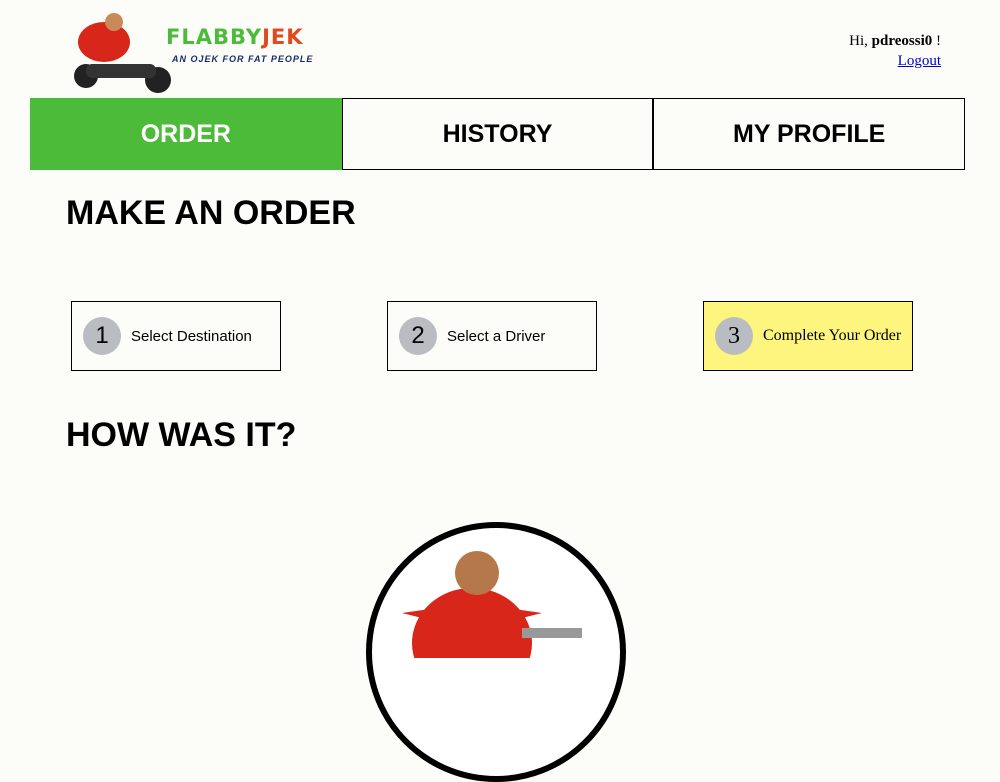 Image resolution: width=1000 pixels, height=782 pixels. What do you see at coordinates (734, 336) in the screenshot?
I see `step-number: 3` at bounding box center [734, 336].